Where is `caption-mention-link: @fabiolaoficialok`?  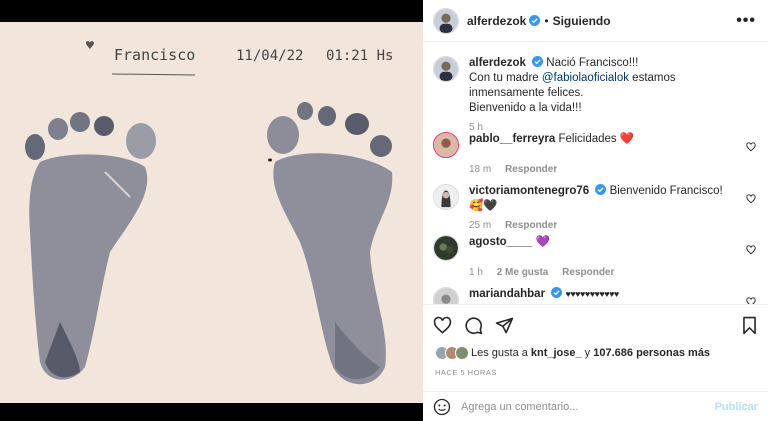 caption-mention-link: @fabiolaoficialok is located at coordinates (585, 78).